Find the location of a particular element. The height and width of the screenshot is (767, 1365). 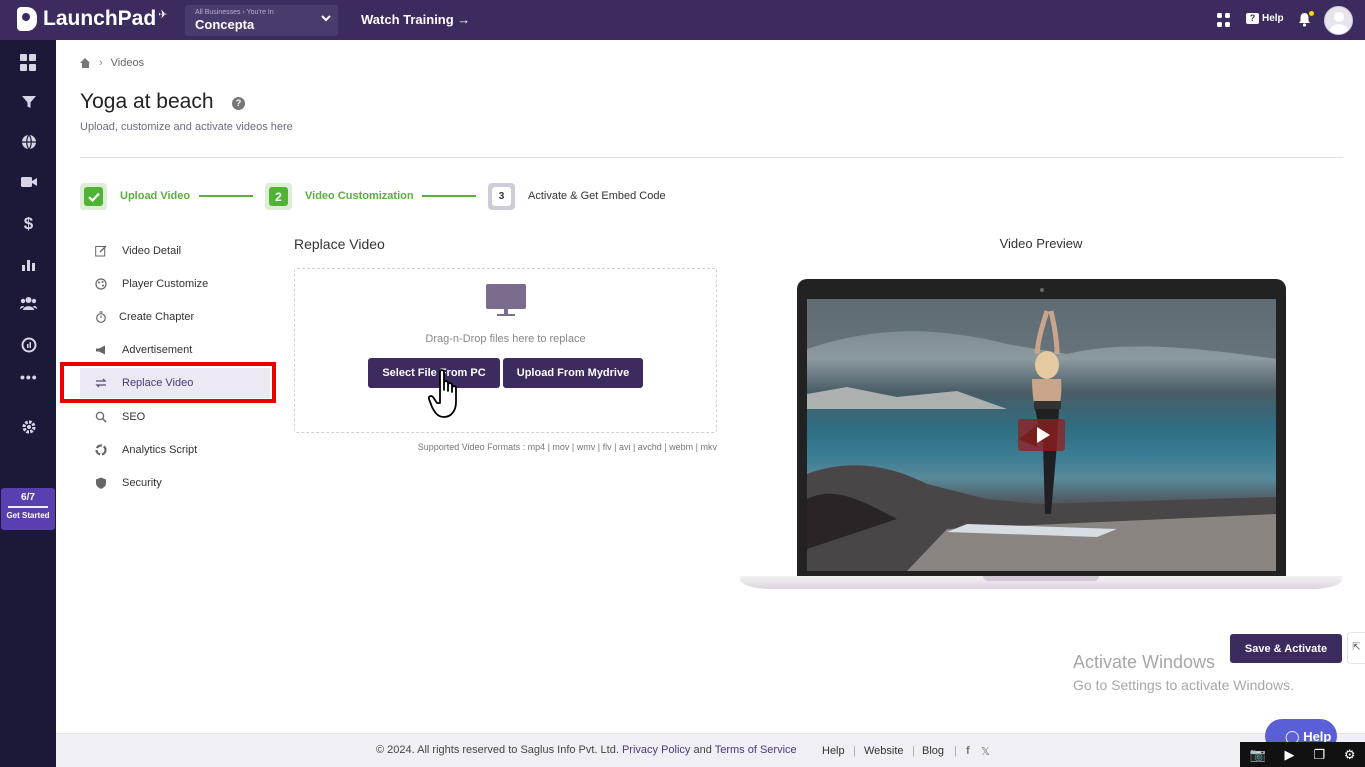

chevron-down-icon is located at coordinates (326, 19).